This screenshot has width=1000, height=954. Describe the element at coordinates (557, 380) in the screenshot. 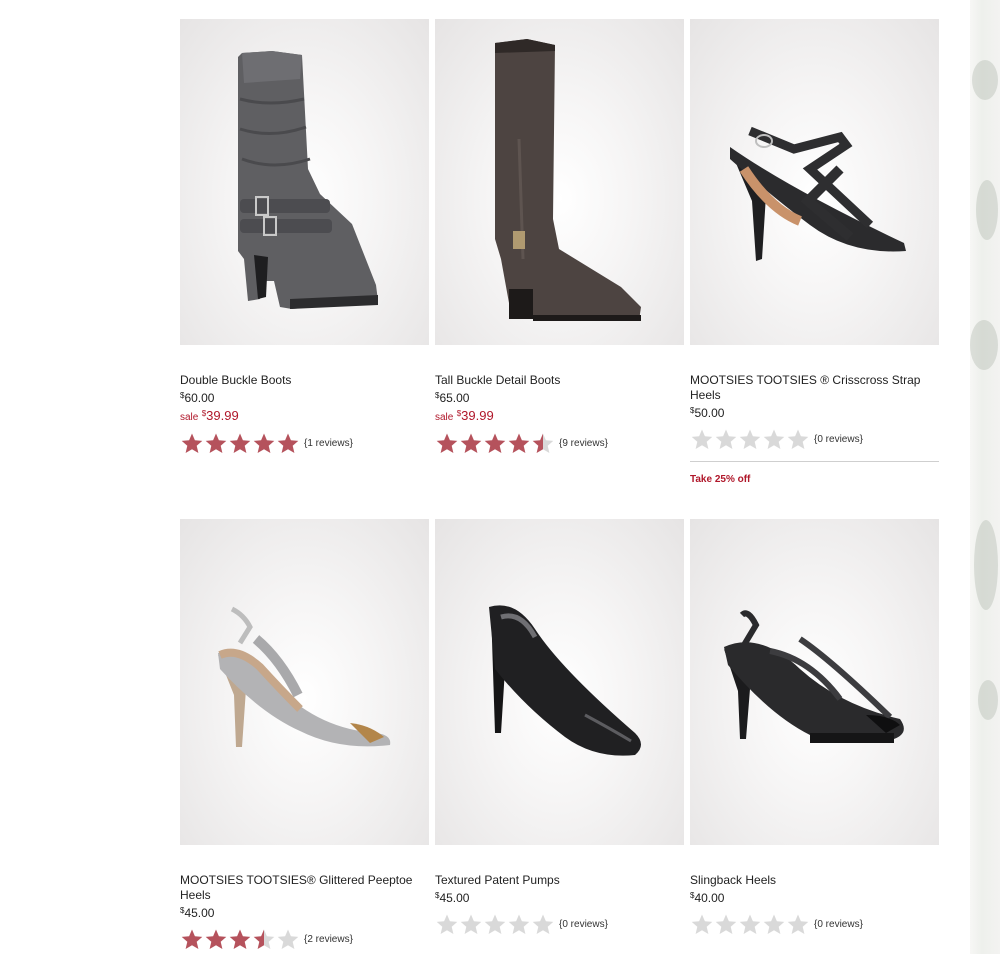

I see `product-name-link: Tall Buckle Detail Boots` at that location.